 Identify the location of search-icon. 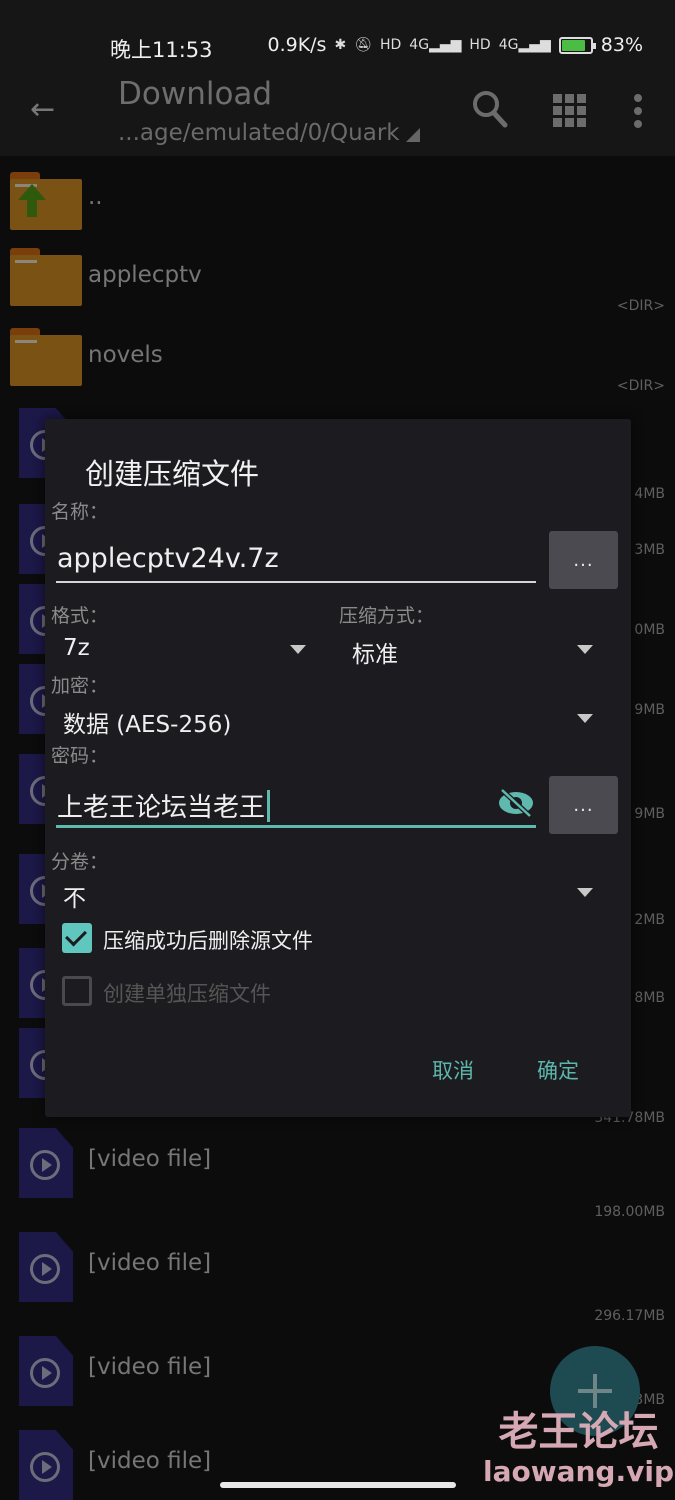
(490, 111).